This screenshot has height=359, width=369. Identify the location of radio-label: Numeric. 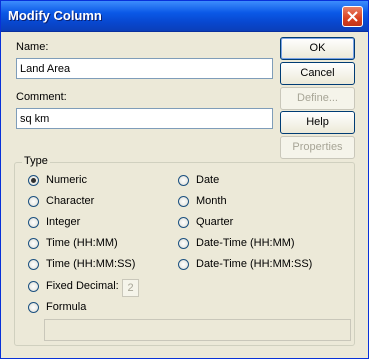
(66, 180).